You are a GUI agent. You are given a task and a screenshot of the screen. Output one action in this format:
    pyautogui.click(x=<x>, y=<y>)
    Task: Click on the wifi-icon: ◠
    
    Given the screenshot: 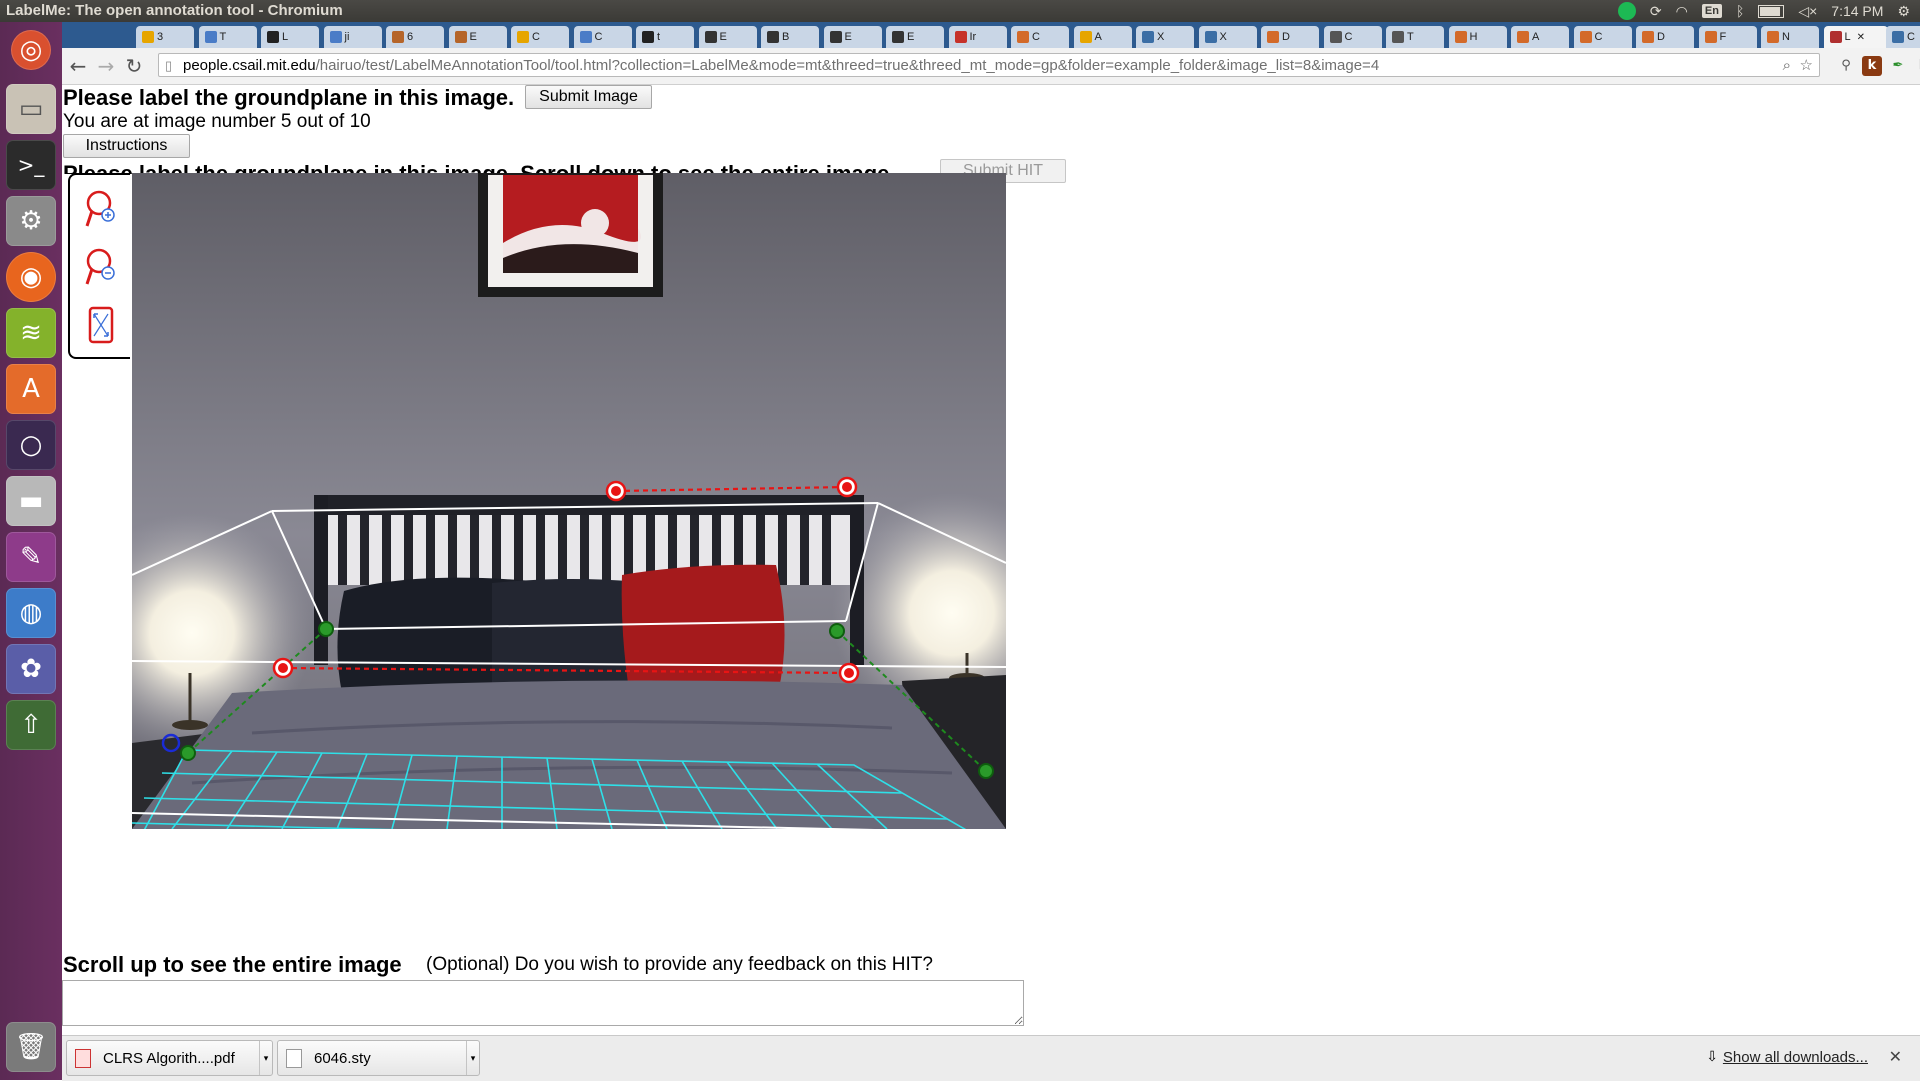 What is the action you would take?
    pyautogui.click(x=1682, y=11)
    